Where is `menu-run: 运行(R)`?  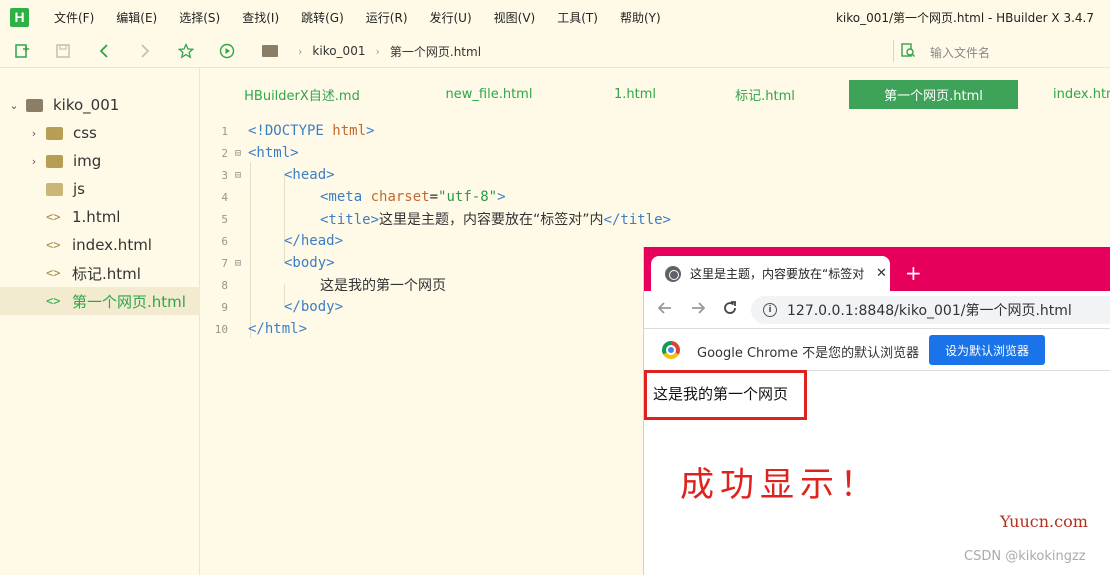 menu-run: 运行(R) is located at coordinates (387, 17).